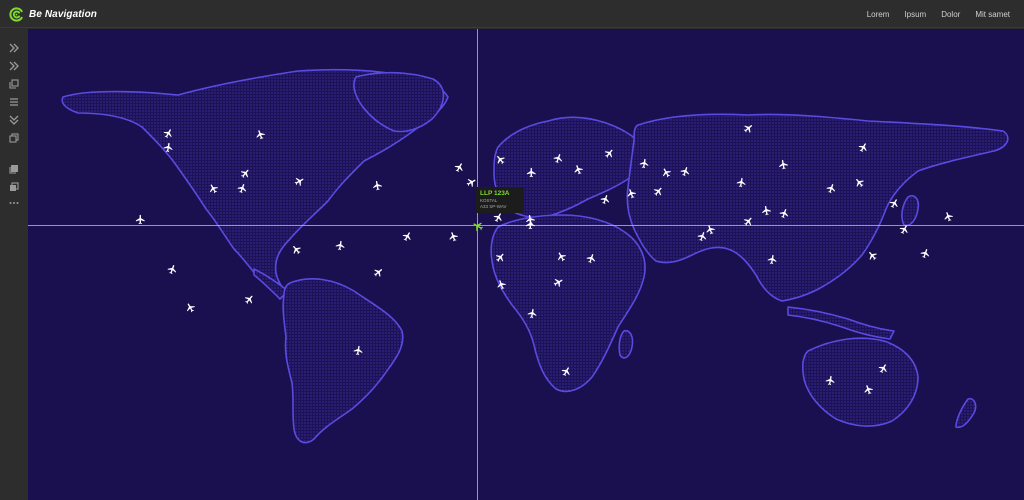 Image resolution: width=1024 pixels, height=500 pixels. I want to click on sidebar-button-gallery, so click(14, 187).